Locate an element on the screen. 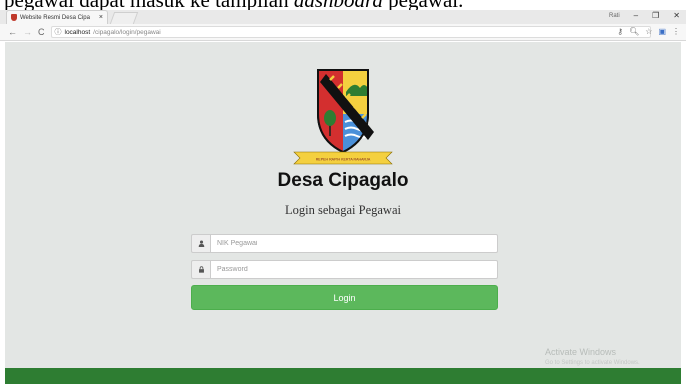 The height and width of the screenshot is (384, 686). tab-title: Website Resmi Desa Cipa is located at coordinates (55, 17).